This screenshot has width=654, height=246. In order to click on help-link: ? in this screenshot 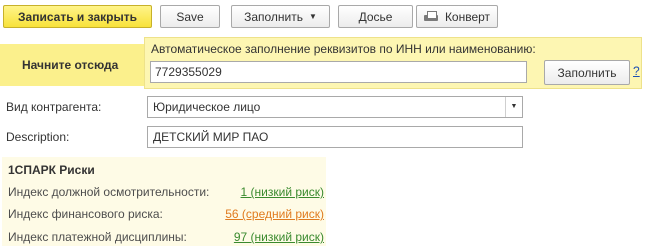, I will do `click(636, 71)`.